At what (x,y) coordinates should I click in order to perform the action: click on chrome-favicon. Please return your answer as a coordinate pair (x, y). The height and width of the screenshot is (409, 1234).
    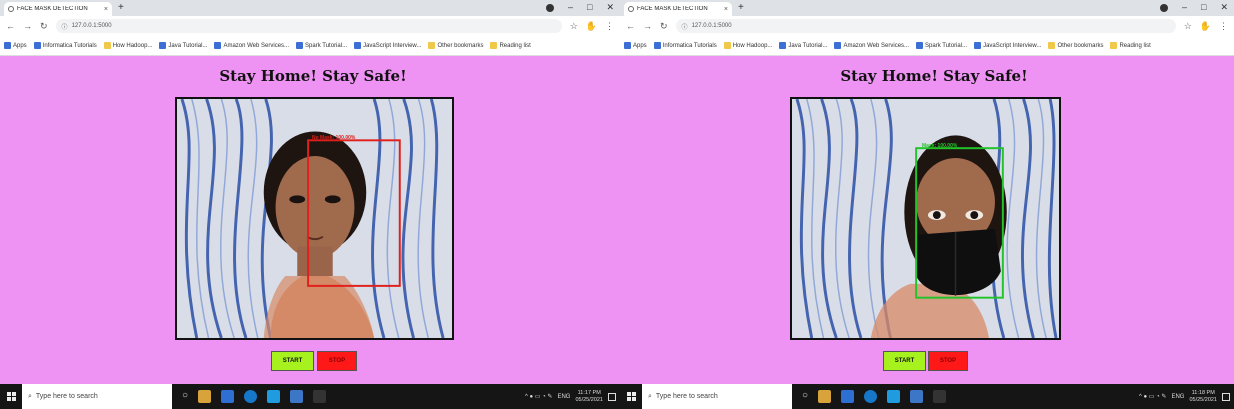
    Looking at the image, I should click on (11, 9).